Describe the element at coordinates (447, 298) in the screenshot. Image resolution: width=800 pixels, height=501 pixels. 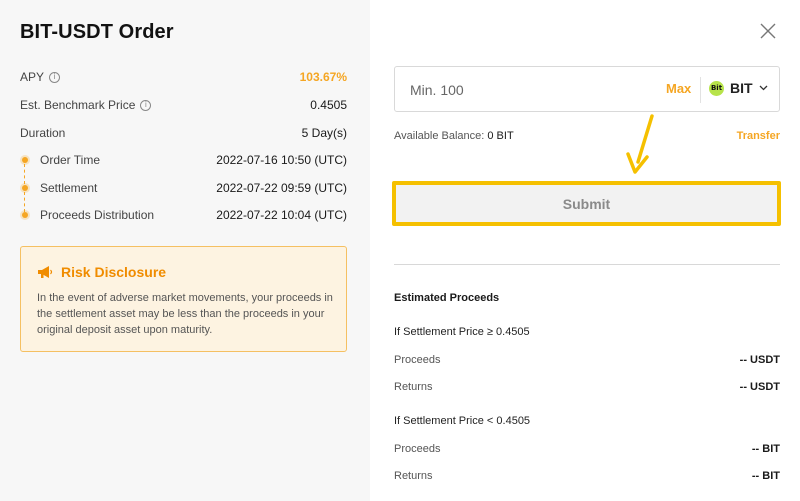
I see `estimated-proceeds-title: Estimated Proceeds` at that location.